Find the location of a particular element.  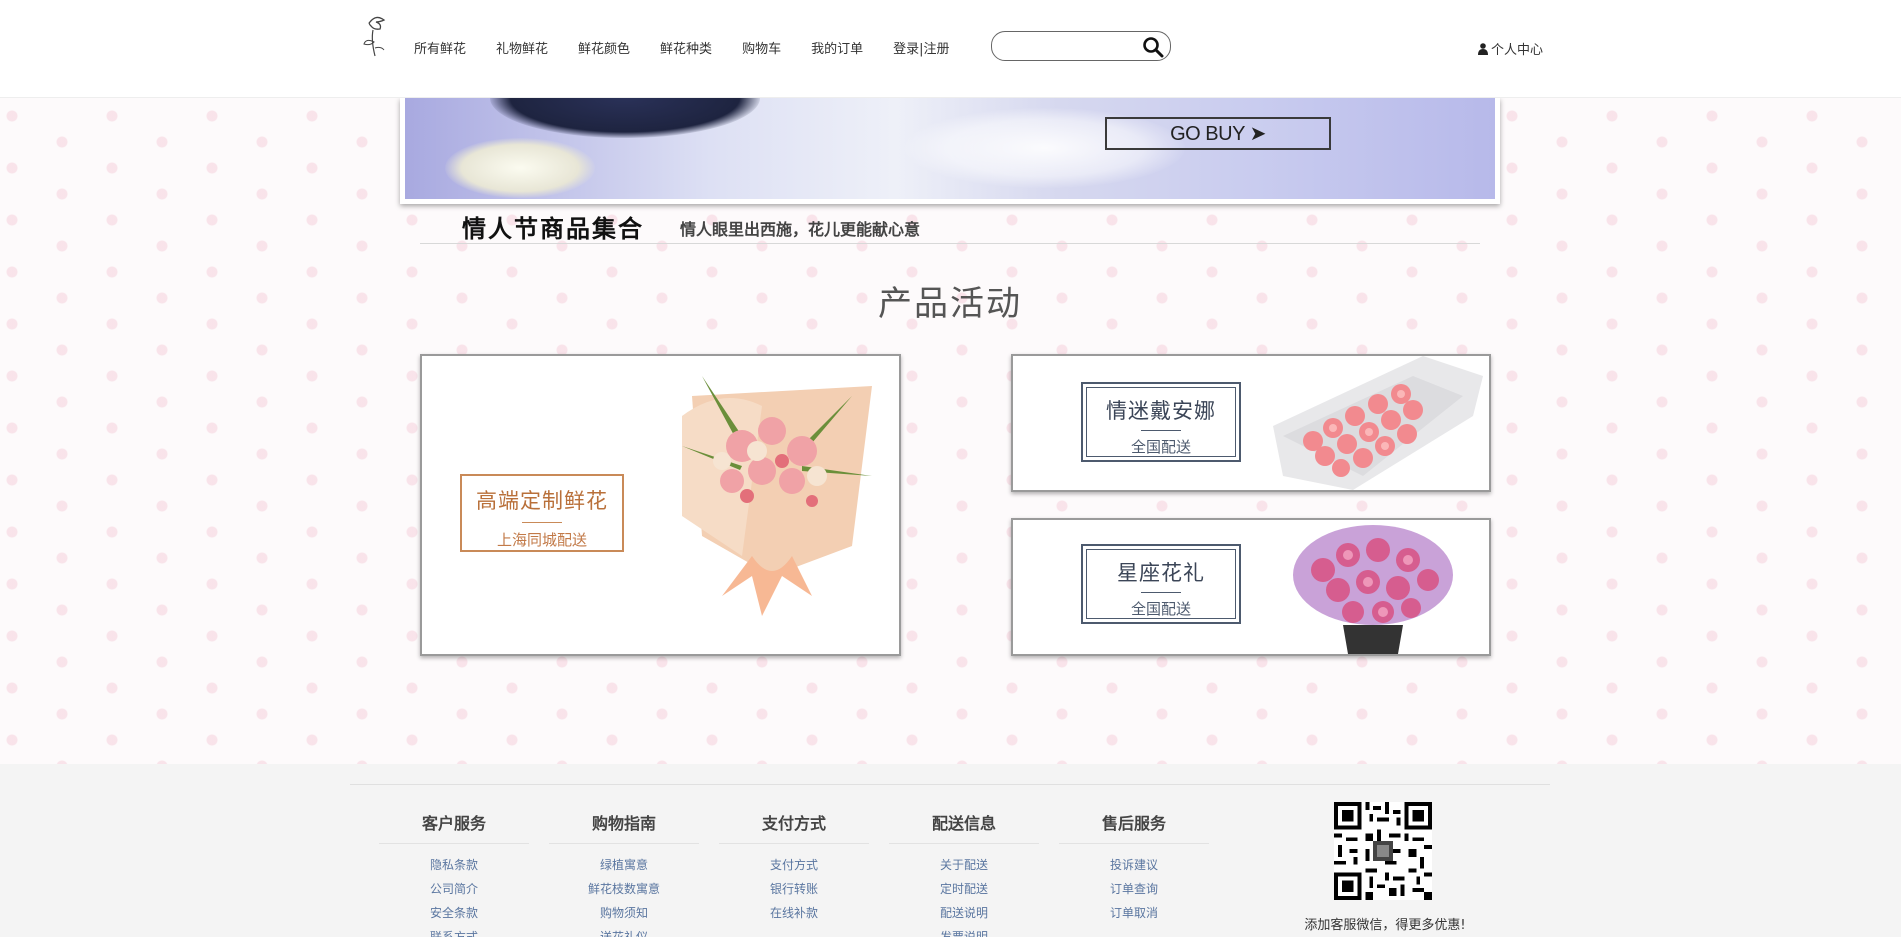

nav-cart: 购物车 is located at coordinates (761, 47).